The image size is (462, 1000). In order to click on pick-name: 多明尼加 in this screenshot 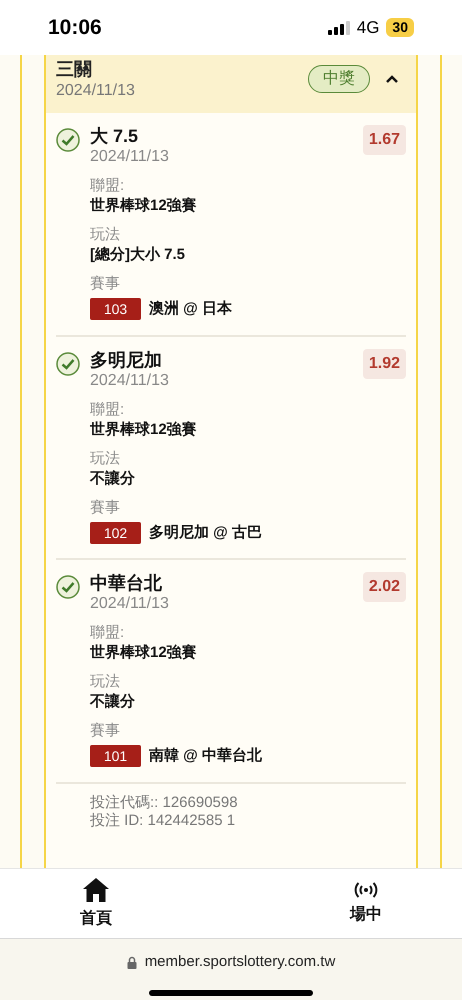, I will do `click(126, 359)`.